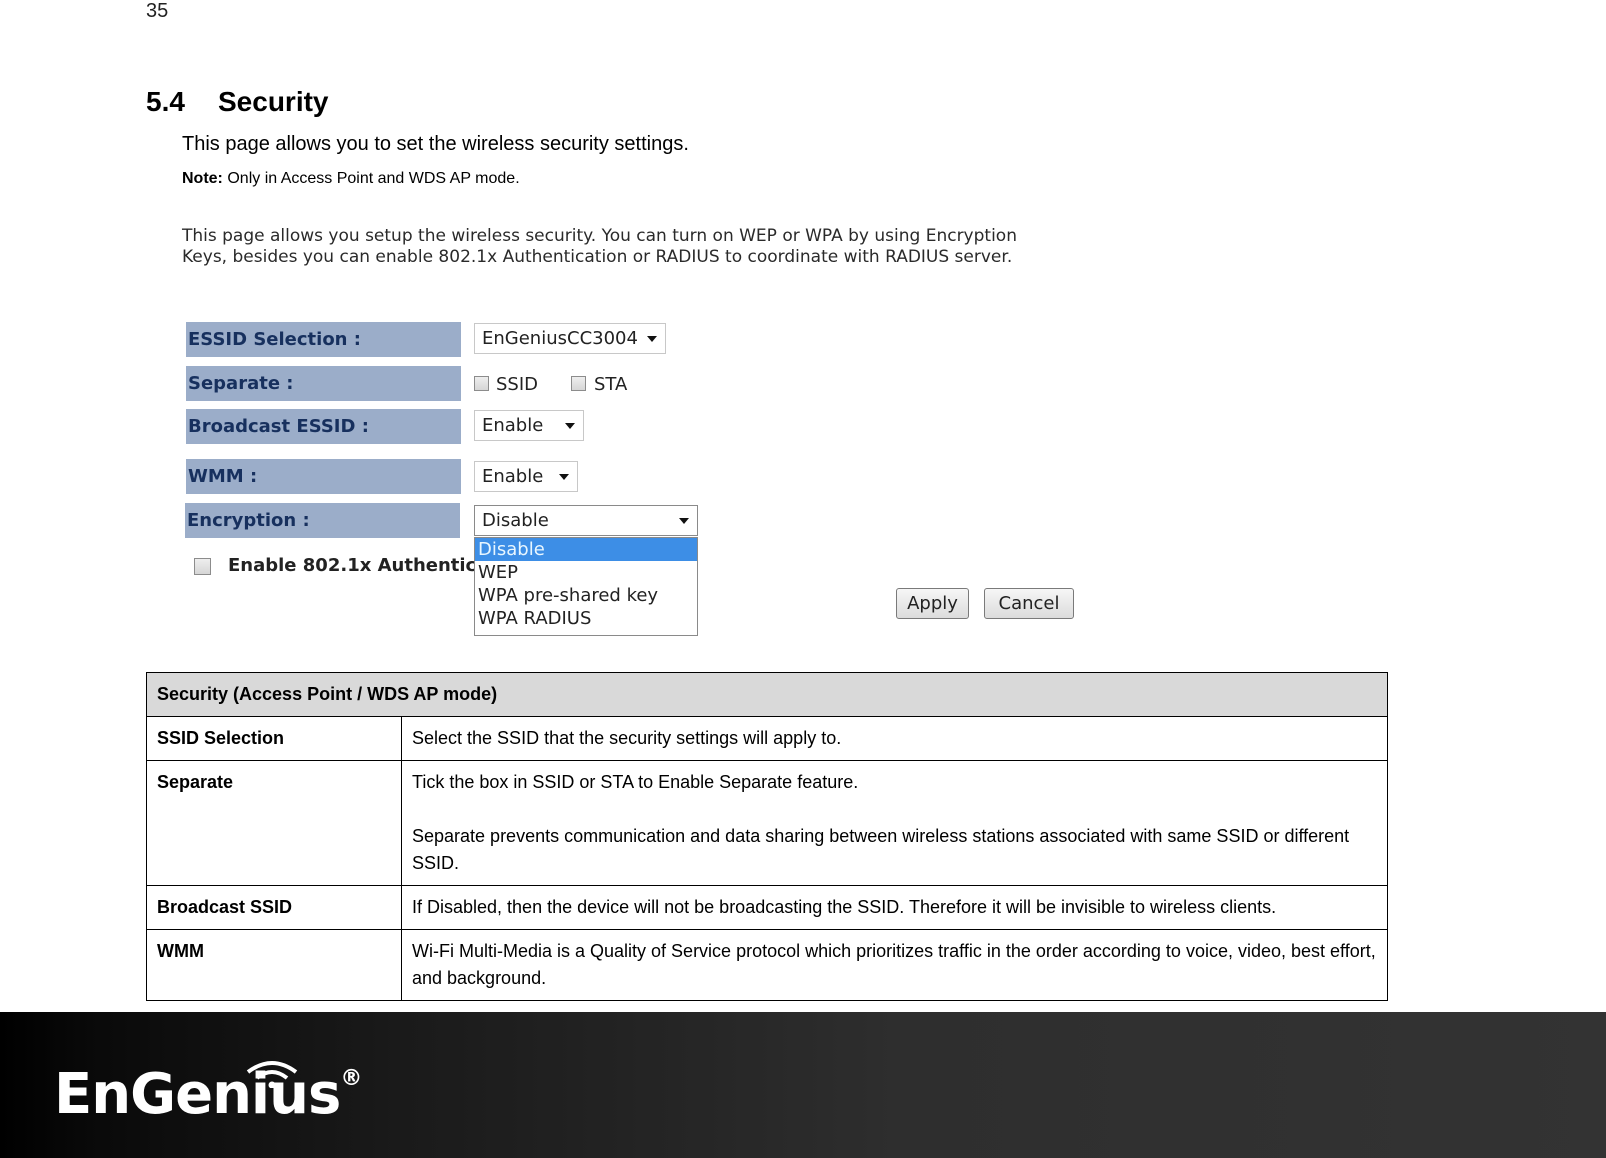 The width and height of the screenshot is (1606, 1158). What do you see at coordinates (517, 384) in the screenshot?
I see `separate-ssid-label: SSID` at bounding box center [517, 384].